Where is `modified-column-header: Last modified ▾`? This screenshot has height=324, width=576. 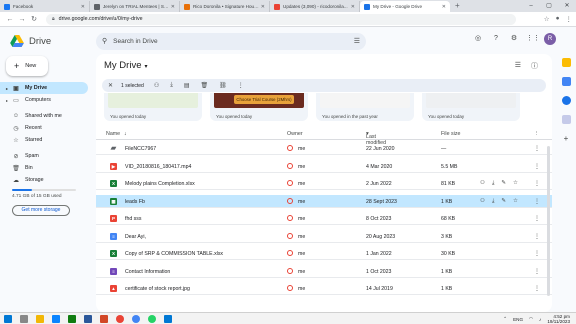
modified-column-header: Last modified ▾ is located at coordinates (376, 138).